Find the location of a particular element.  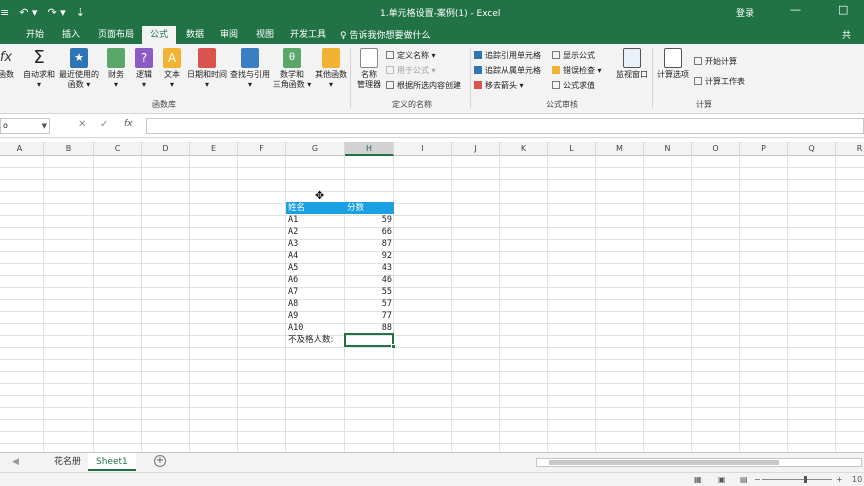

chevron-down-icon: ▼ is located at coordinates (44, 126).